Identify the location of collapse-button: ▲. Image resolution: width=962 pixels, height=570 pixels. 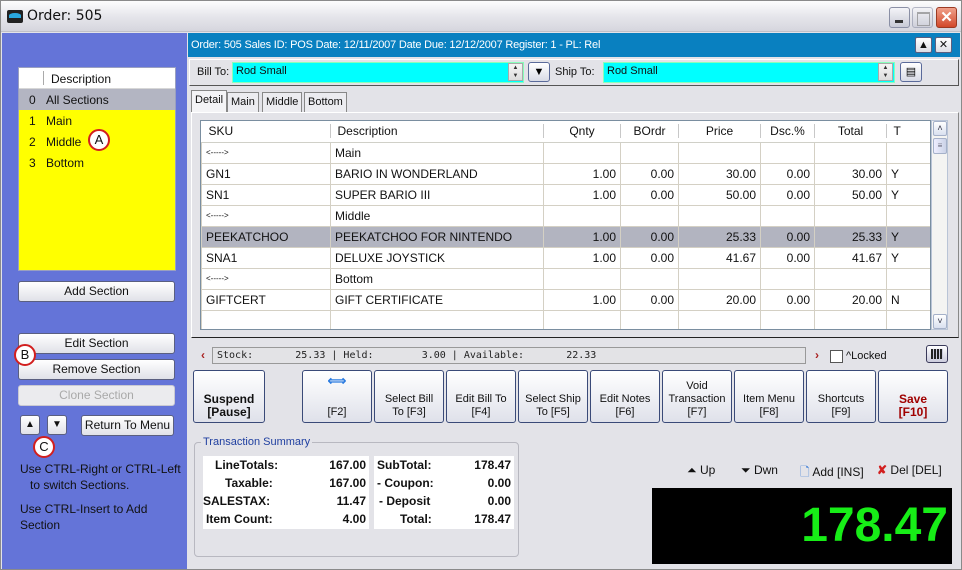
(923, 45).